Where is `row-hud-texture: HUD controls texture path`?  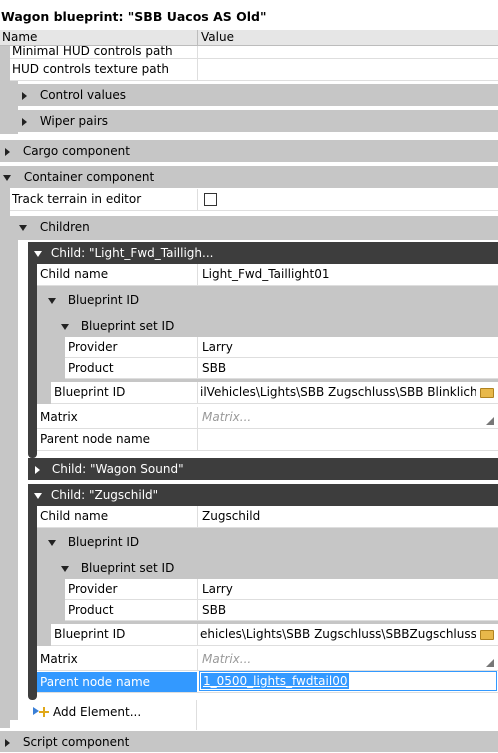 row-hud-texture: HUD controls texture path is located at coordinates (254, 70).